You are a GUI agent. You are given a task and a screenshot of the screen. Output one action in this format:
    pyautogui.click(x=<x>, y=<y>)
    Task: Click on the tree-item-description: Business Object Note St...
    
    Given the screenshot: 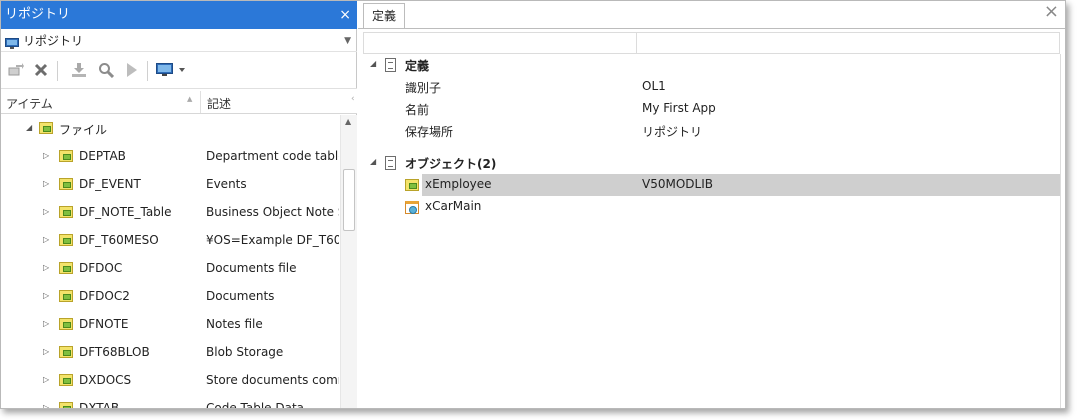 What is the action you would take?
    pyautogui.click(x=272, y=212)
    